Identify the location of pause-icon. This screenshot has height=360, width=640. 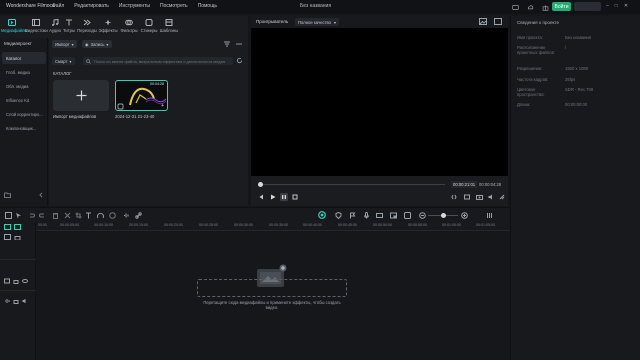
(284, 197).